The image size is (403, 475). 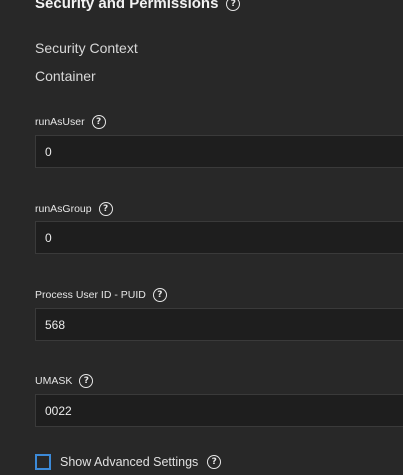 I want to click on run-as-group-input, so click(x=219, y=237).